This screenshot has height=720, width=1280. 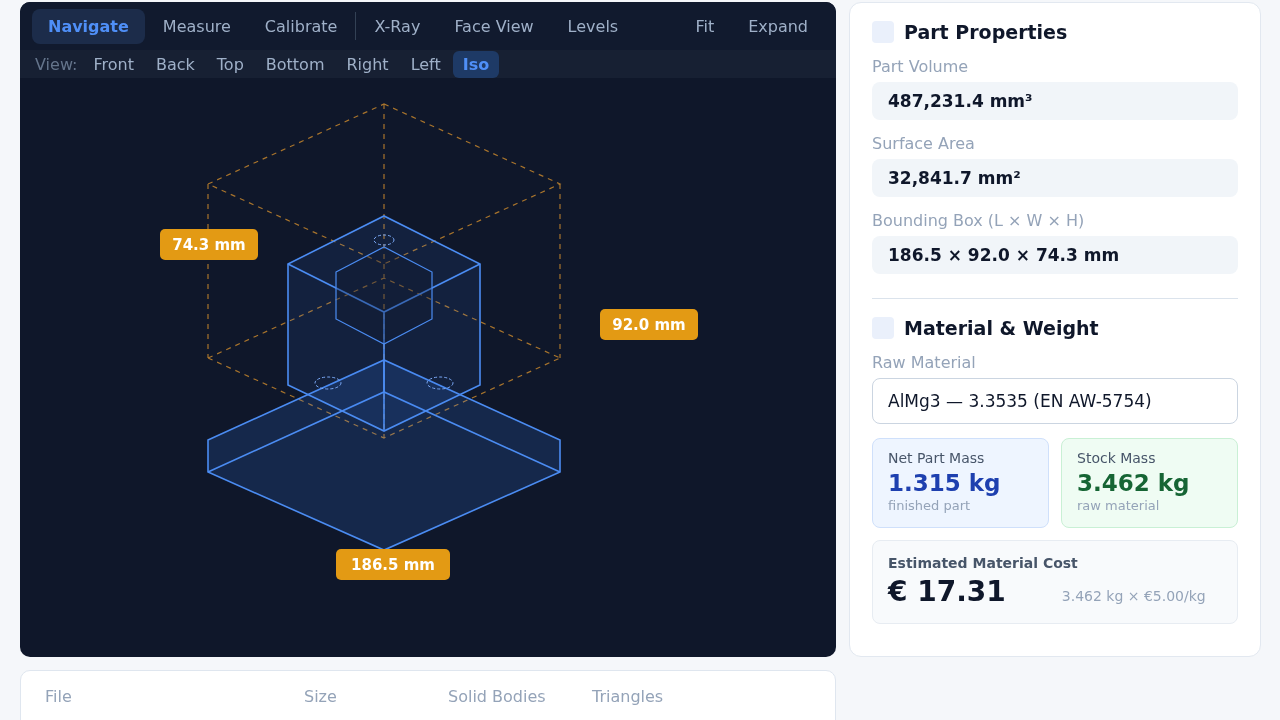 I want to click on mass-value: 3.462 kg, so click(x=1134, y=483).